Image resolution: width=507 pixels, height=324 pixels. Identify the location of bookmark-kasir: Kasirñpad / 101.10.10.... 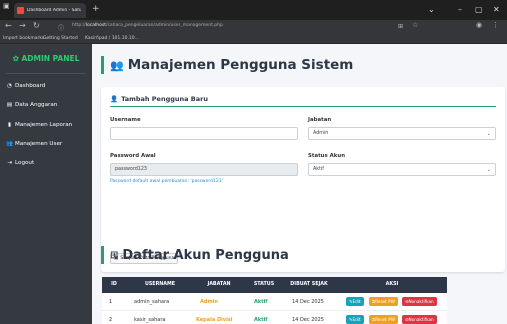
(112, 38).